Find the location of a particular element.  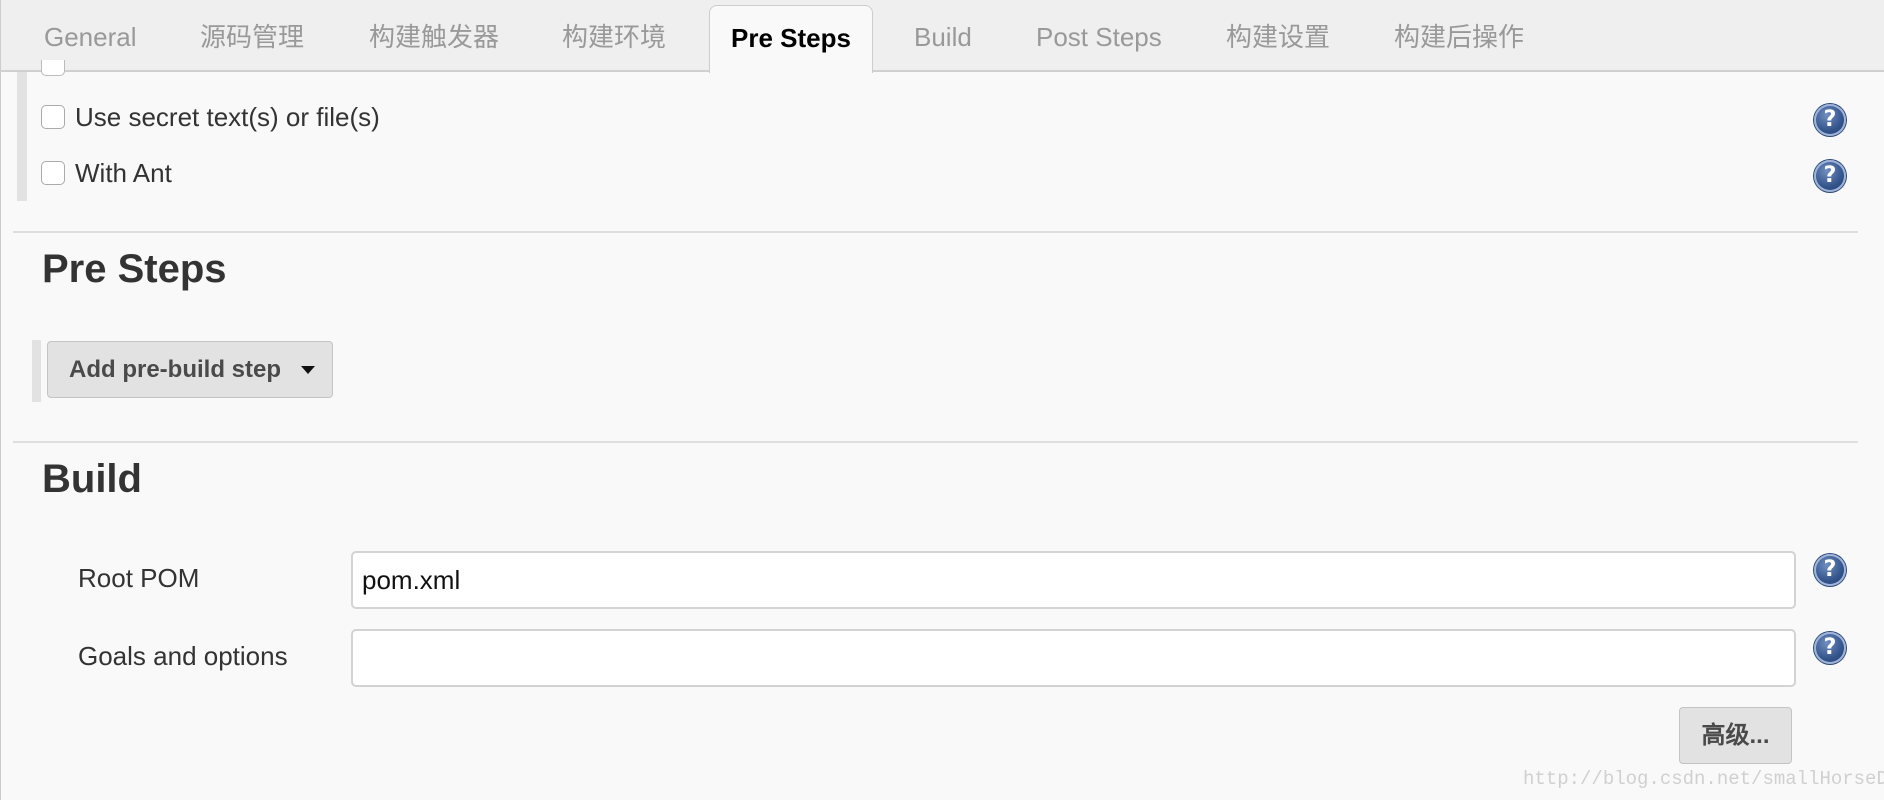

use-secret-checkbox is located at coordinates (53, 117).